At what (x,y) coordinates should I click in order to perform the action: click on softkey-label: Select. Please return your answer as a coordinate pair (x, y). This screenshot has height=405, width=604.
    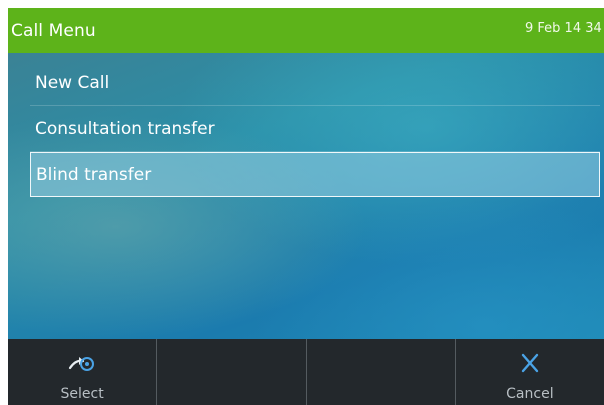
    Looking at the image, I should click on (82, 394).